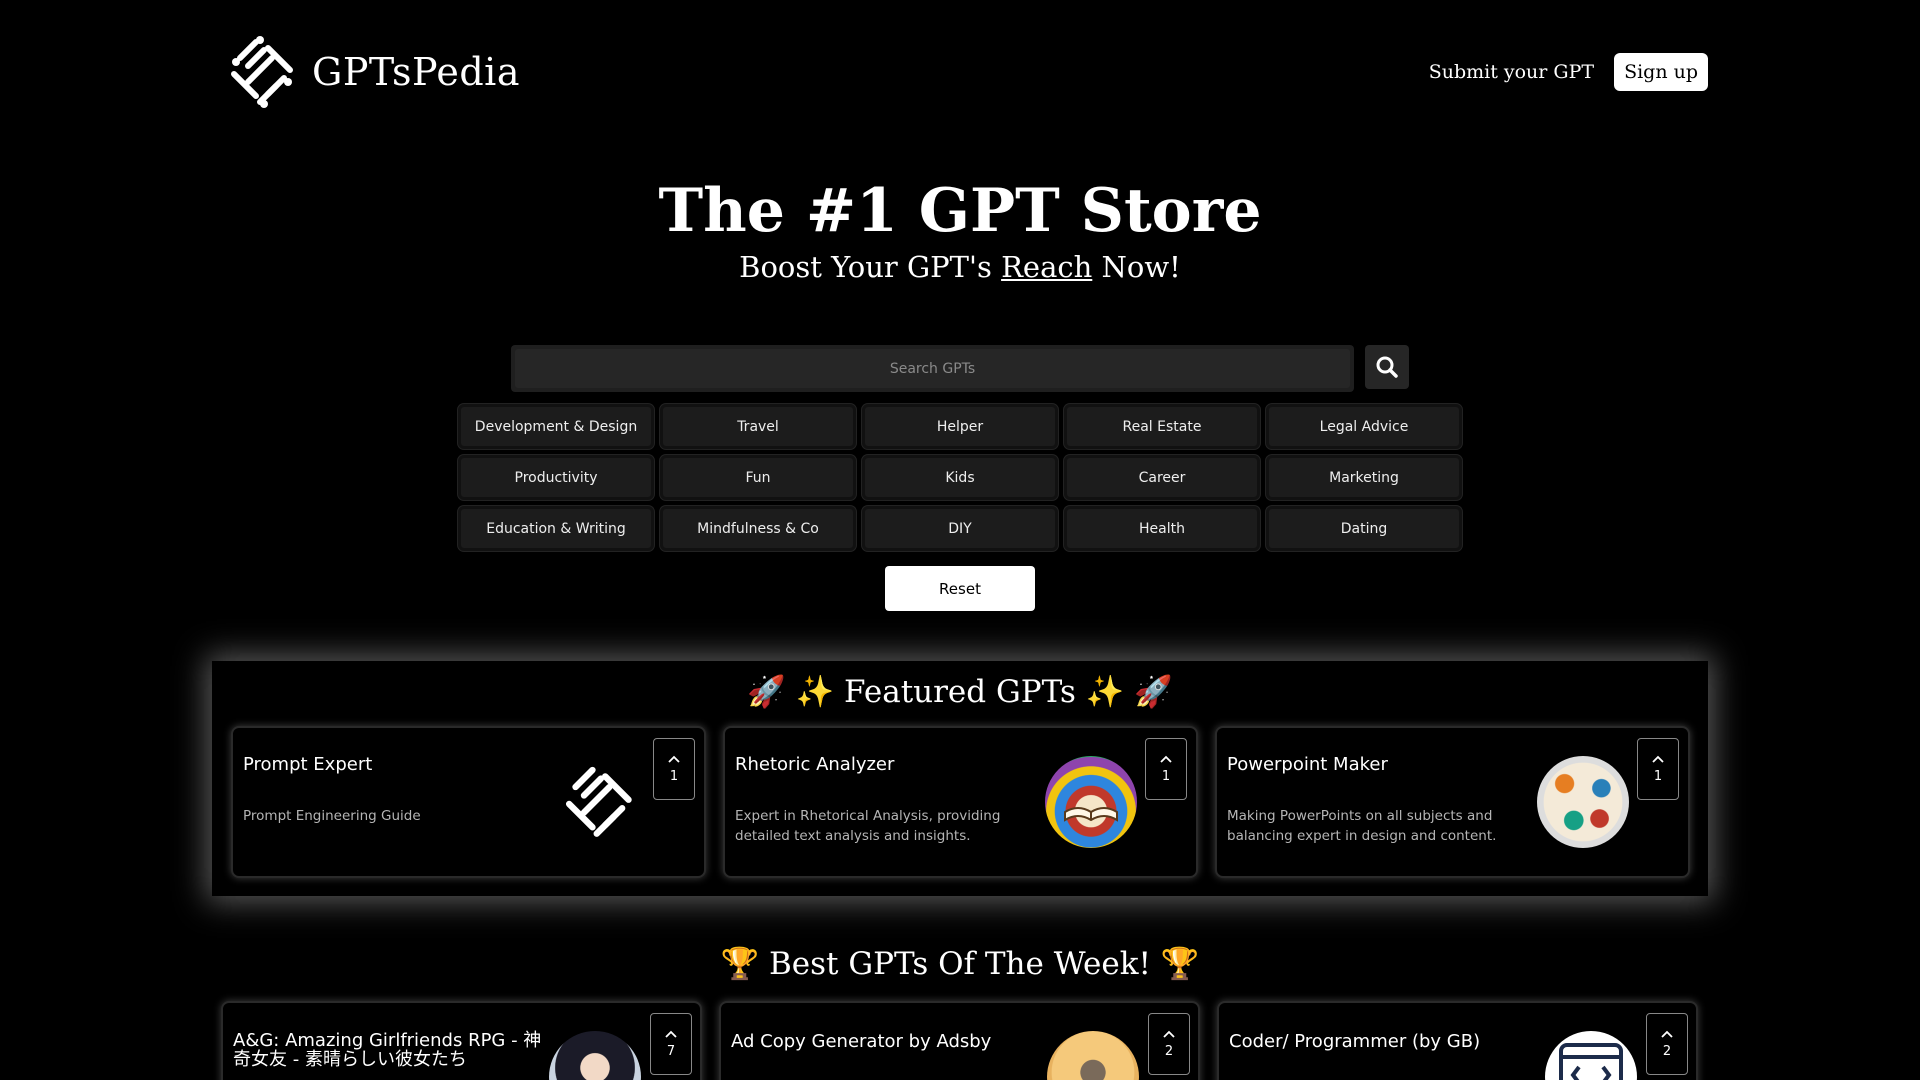  Describe the element at coordinates (1364, 477) in the screenshot. I see `category-marketing: Marketing` at that location.